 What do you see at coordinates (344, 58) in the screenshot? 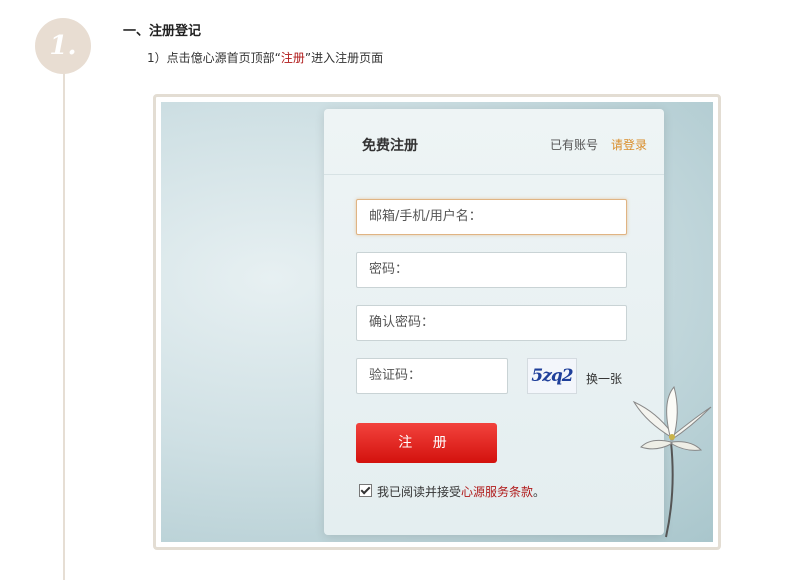
I see `instruction-suffix: ”进入注册页面` at bounding box center [344, 58].